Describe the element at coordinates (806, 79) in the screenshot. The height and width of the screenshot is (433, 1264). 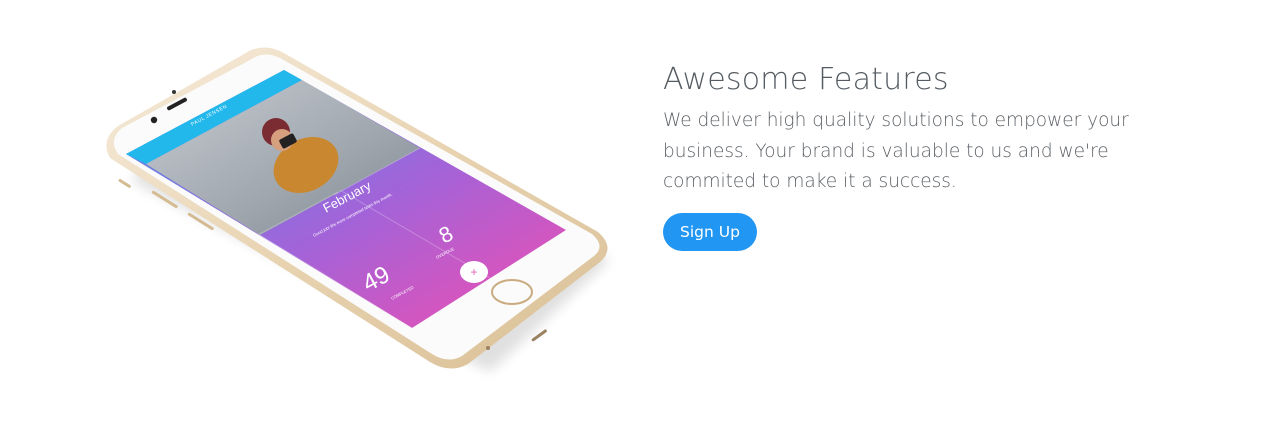
I see `feature-title: Awesome Features` at that location.